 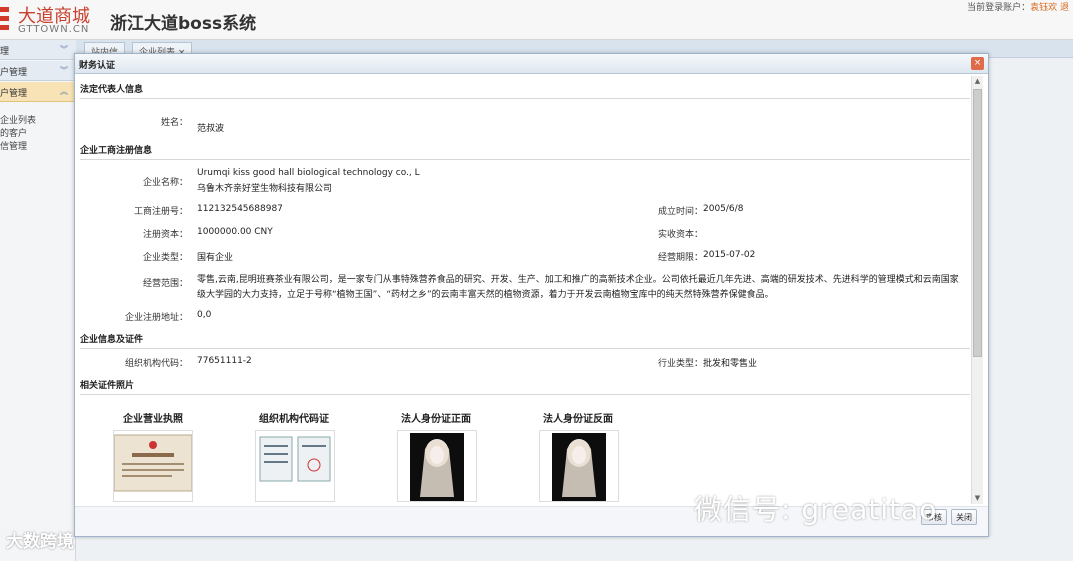 What do you see at coordinates (40, 542) in the screenshot?
I see `weibo-watermark: 大数跨境` at bounding box center [40, 542].